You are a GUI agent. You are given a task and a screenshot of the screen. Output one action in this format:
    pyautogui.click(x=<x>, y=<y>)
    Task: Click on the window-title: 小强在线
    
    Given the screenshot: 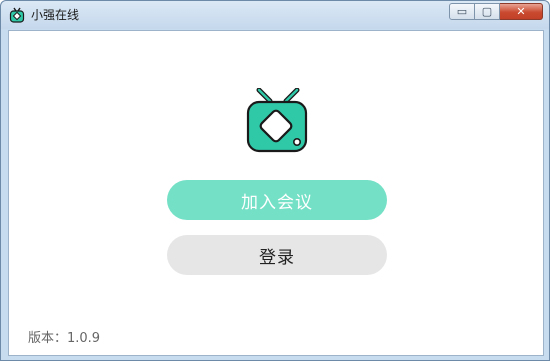 What is the action you would take?
    pyautogui.click(x=55, y=15)
    